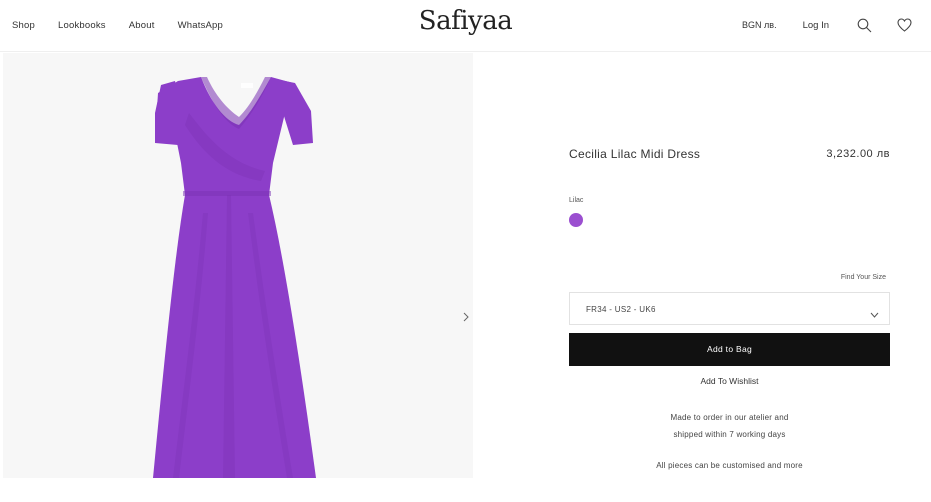 Image resolution: width=931 pixels, height=502 pixels. What do you see at coordinates (82, 25) in the screenshot?
I see `nav-lookbooks: Lookbooks` at bounding box center [82, 25].